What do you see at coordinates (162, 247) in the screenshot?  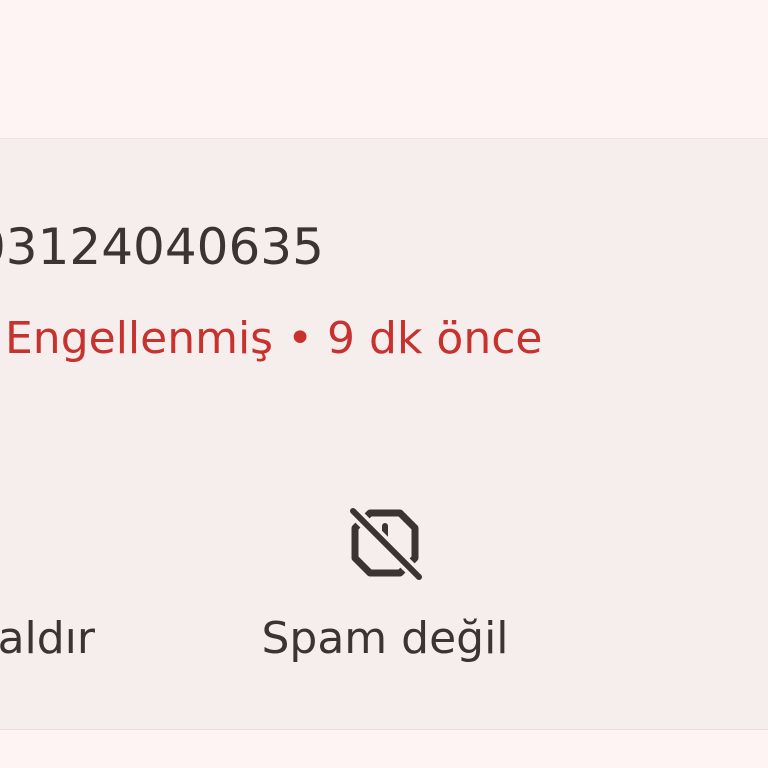 I see `phone-number: 03124040635` at bounding box center [162, 247].